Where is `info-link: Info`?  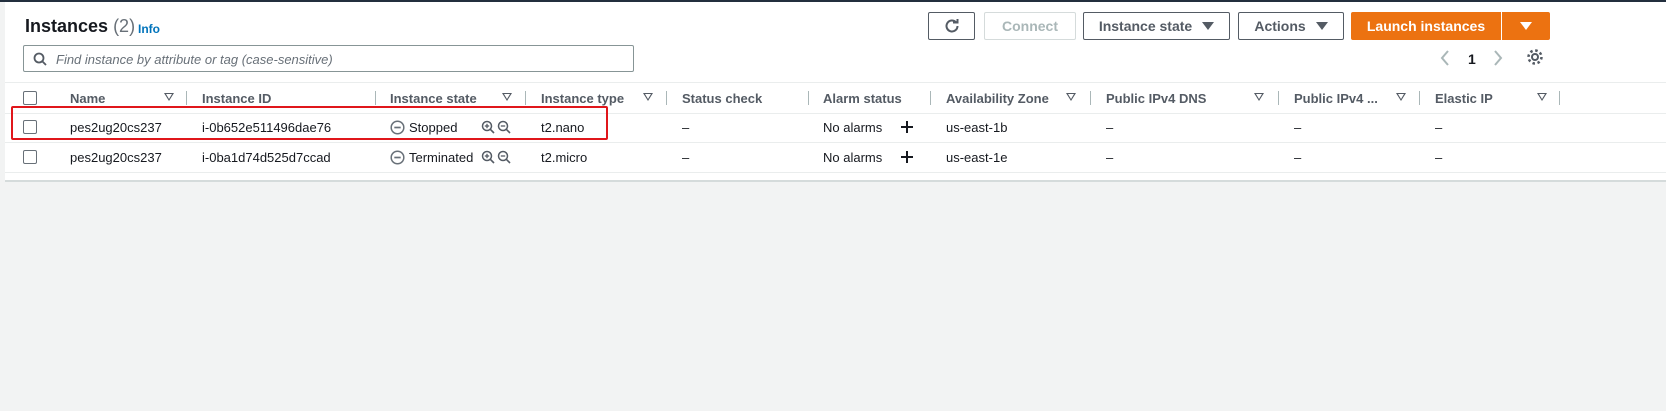
info-link: Info is located at coordinates (149, 29).